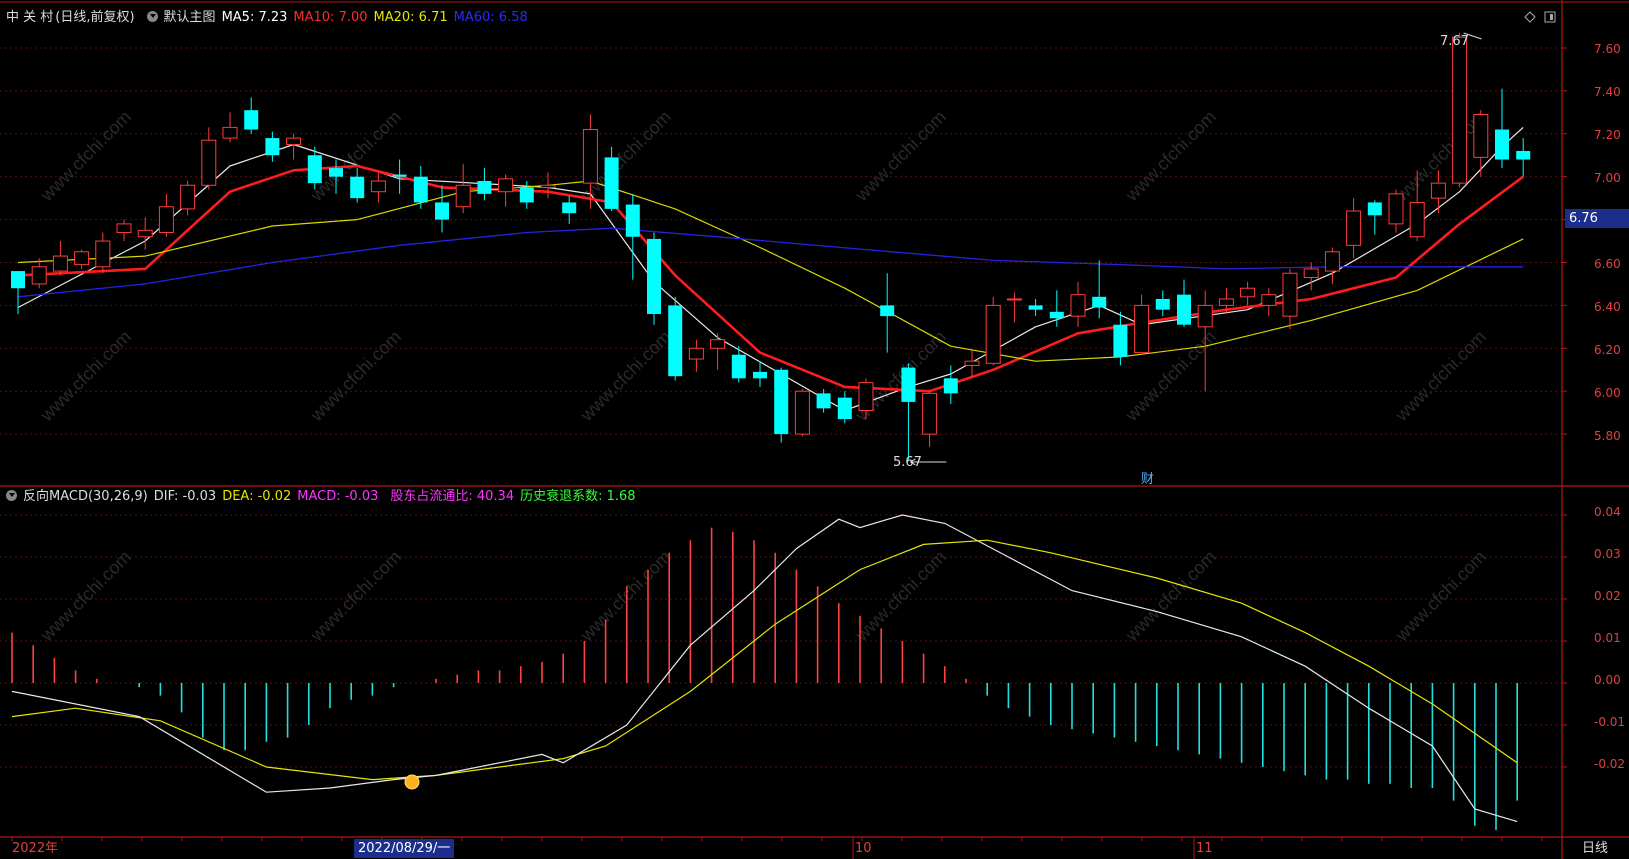 The width and height of the screenshot is (1629, 859). Describe the element at coordinates (578, 496) in the screenshot. I see `decline-coef-label: 历史衰退系数: 1.68` at that location.